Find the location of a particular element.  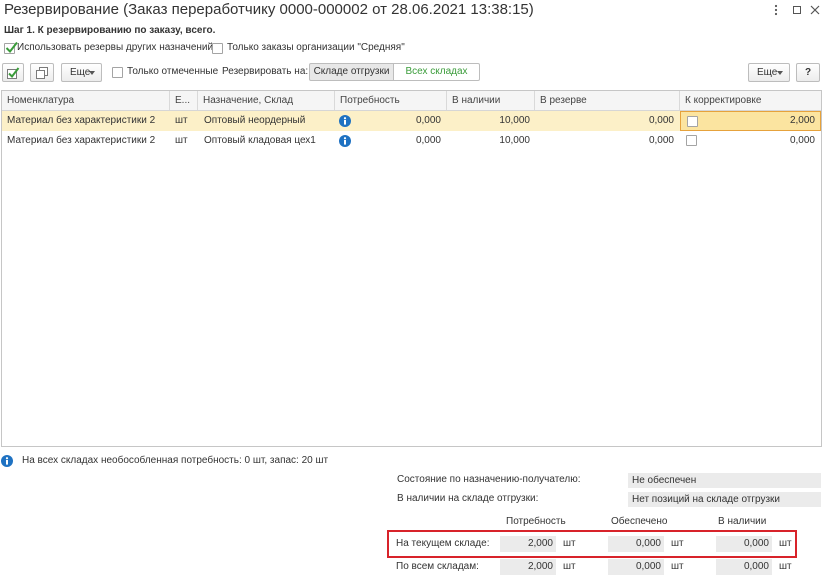

stacked-squares-icon is located at coordinates (42, 72).